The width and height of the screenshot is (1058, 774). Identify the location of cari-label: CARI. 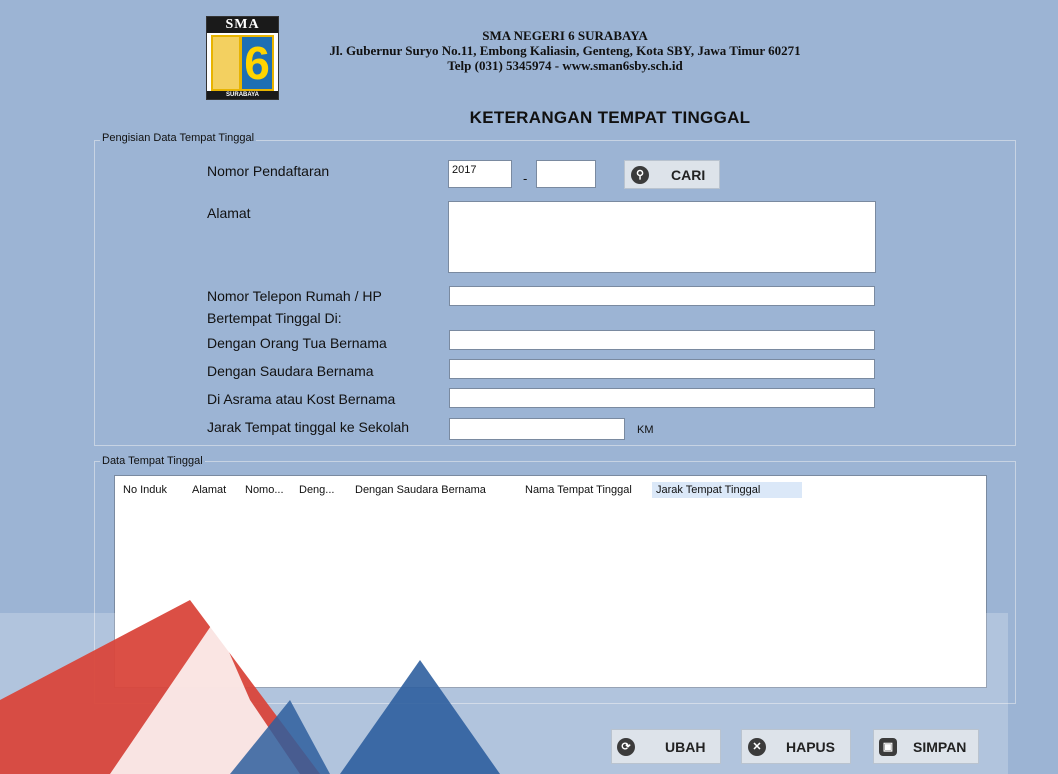
(688, 174).